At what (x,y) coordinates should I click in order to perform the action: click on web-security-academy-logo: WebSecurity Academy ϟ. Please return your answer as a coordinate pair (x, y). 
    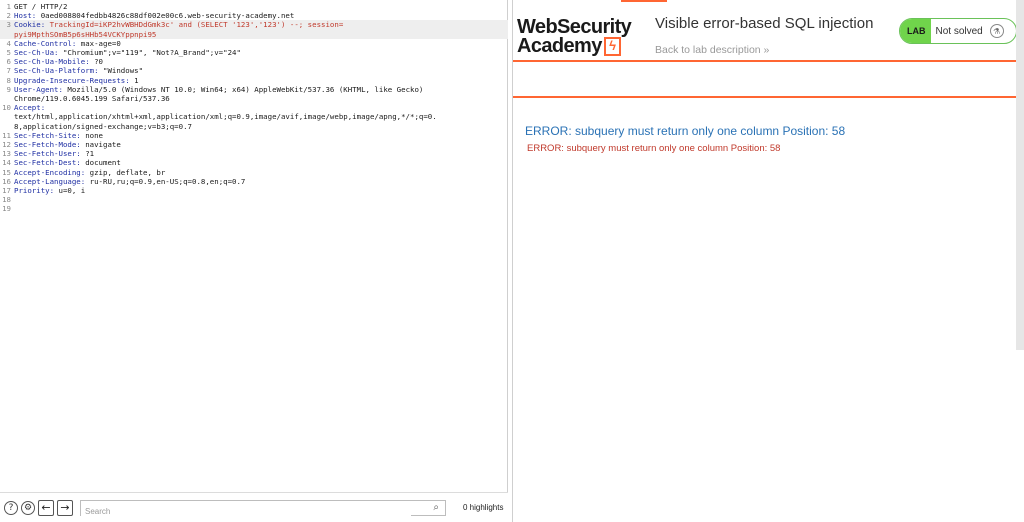
    Looking at the image, I should click on (574, 37).